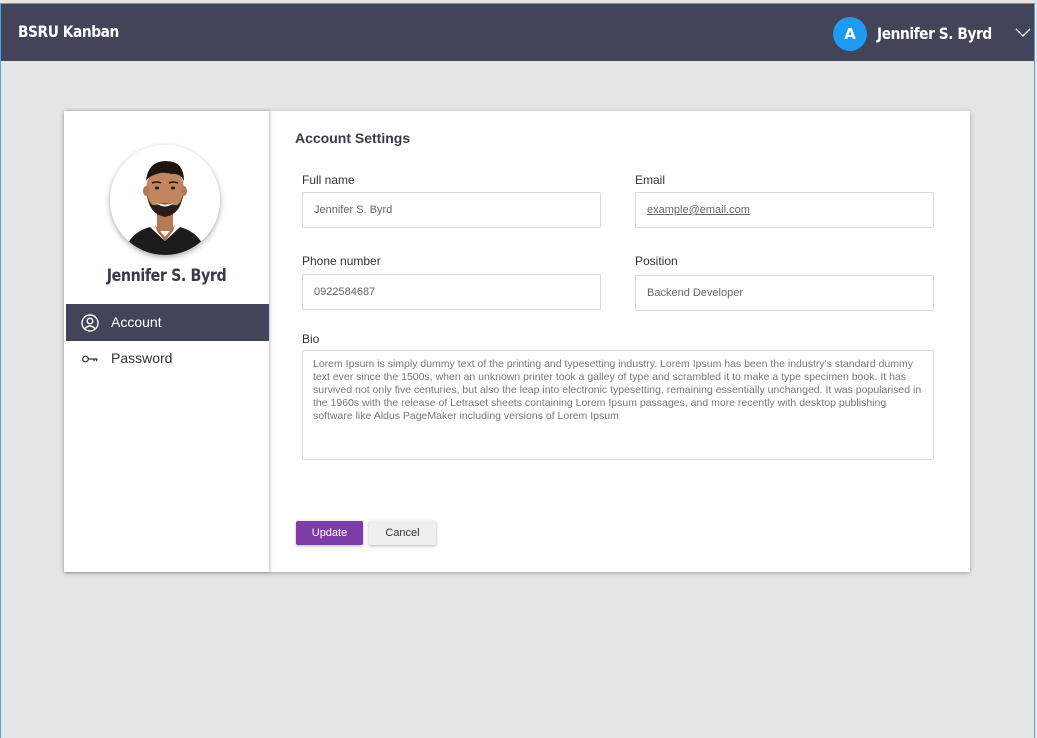  I want to click on user-name: Jennifer S. Byrd, so click(934, 33).